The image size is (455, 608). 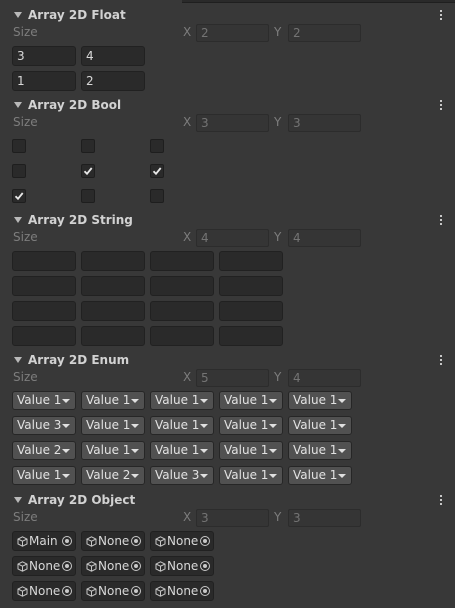 I want to click on float-cell-field: 3, so click(x=44, y=56).